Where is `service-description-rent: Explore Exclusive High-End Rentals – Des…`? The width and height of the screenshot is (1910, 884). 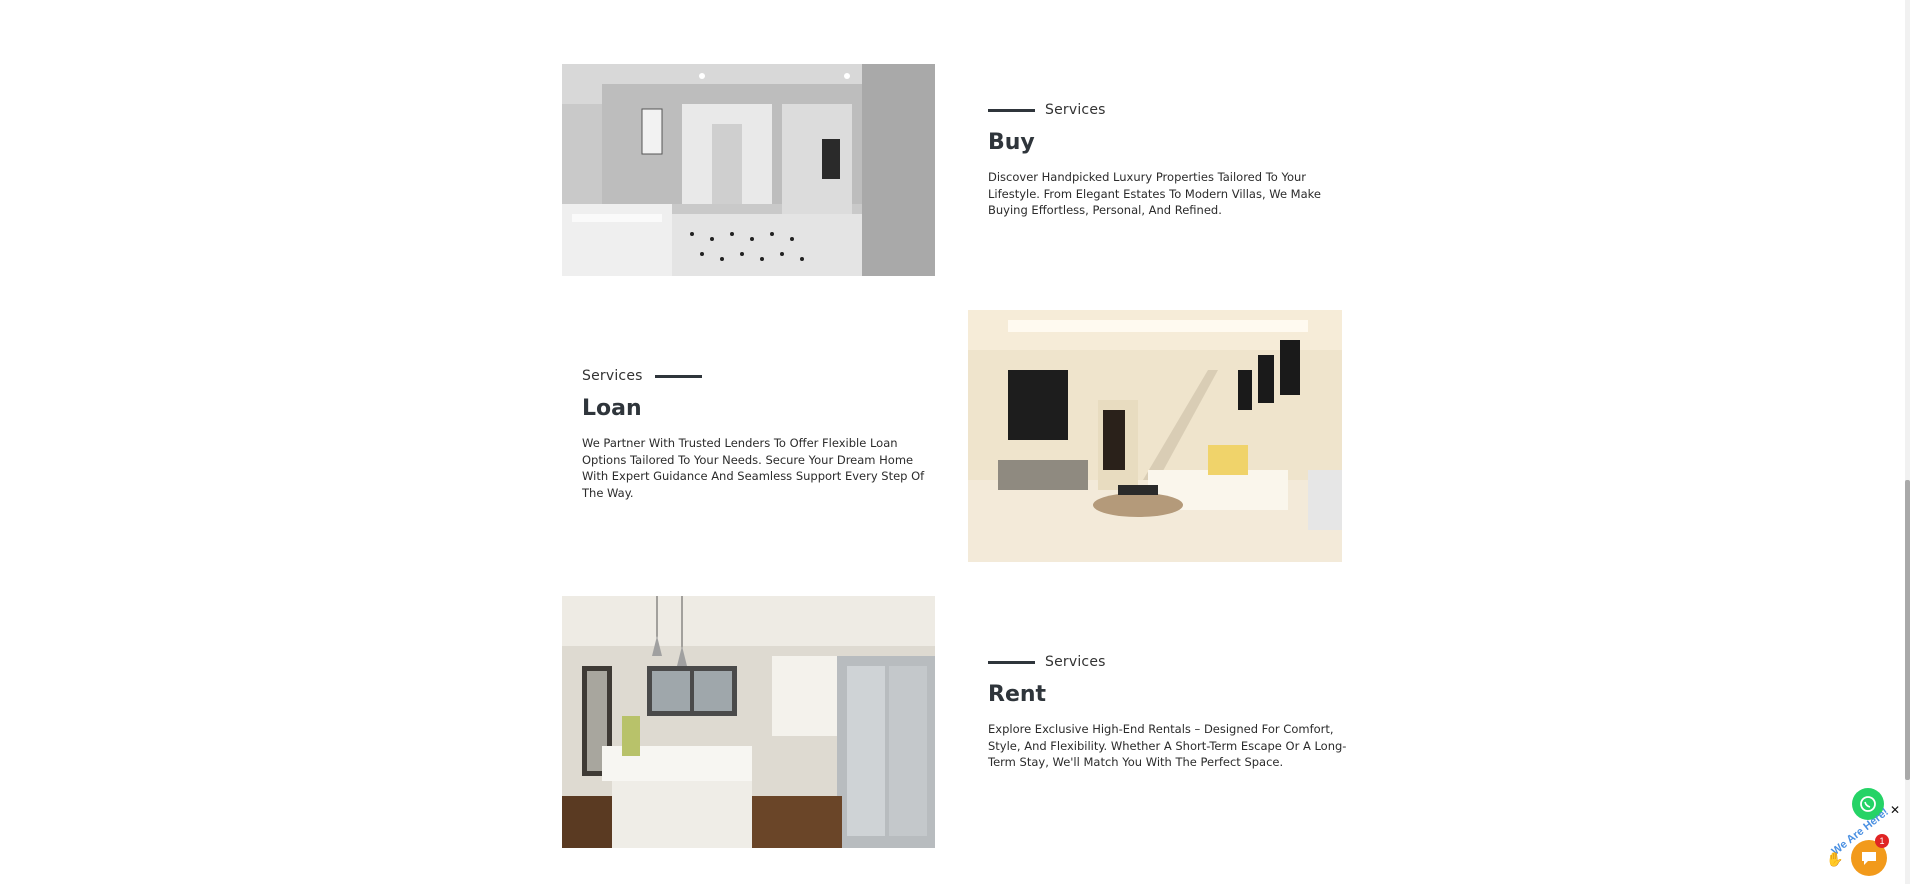
service-description-rent: Explore Exclusive High-End Rentals – Des… is located at coordinates (1167, 745).